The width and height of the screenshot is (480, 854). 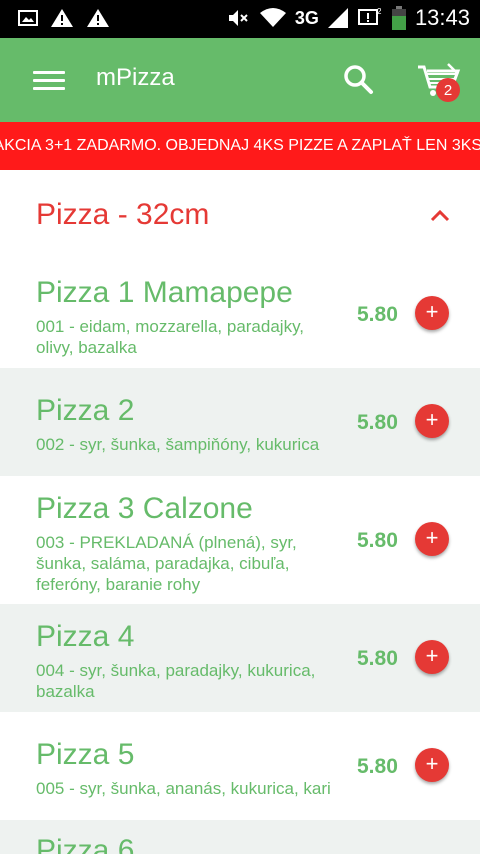 I want to click on chevron-up-icon, so click(x=440, y=215).